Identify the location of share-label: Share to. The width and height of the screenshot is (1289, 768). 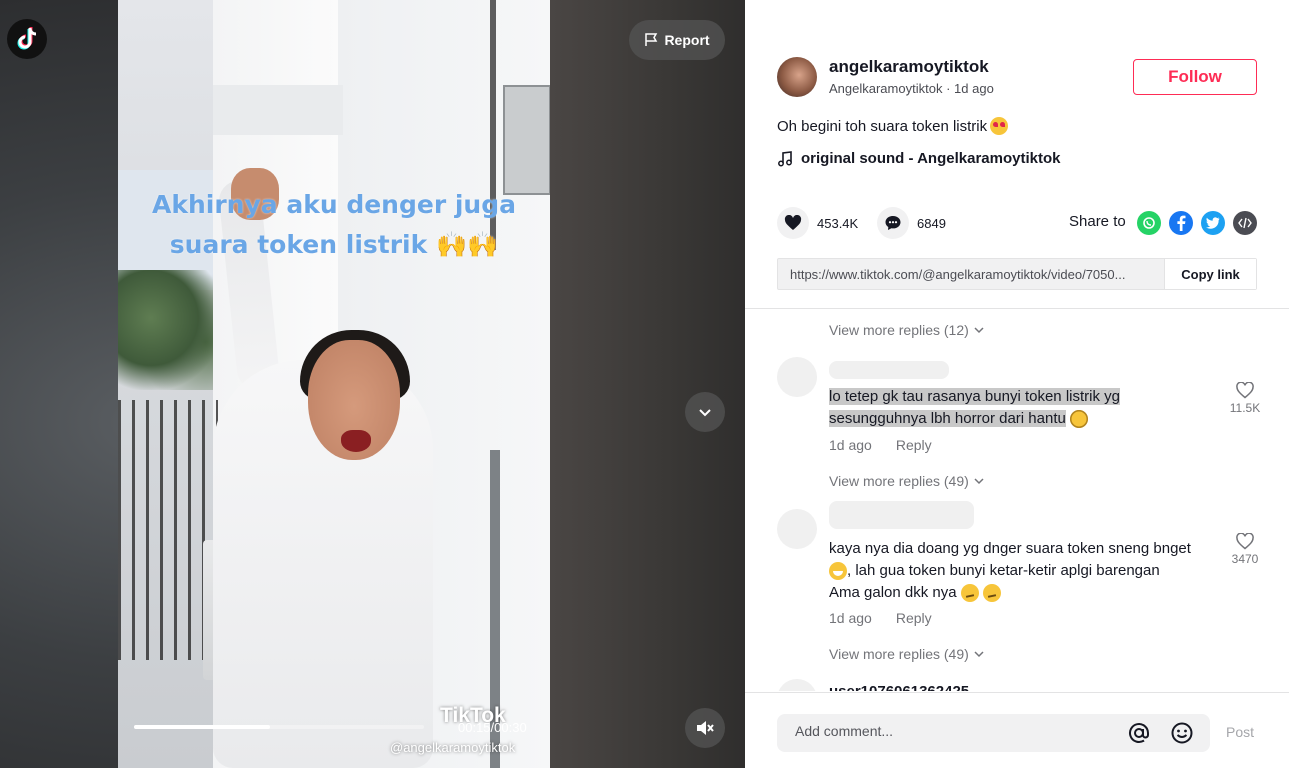
(1097, 221).